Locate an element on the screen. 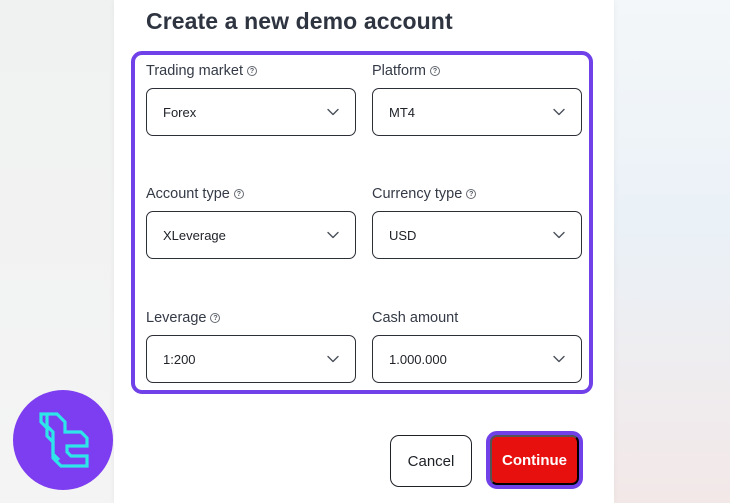 The height and width of the screenshot is (503, 730). trading-market-label: Trading market ? is located at coordinates (251, 71).